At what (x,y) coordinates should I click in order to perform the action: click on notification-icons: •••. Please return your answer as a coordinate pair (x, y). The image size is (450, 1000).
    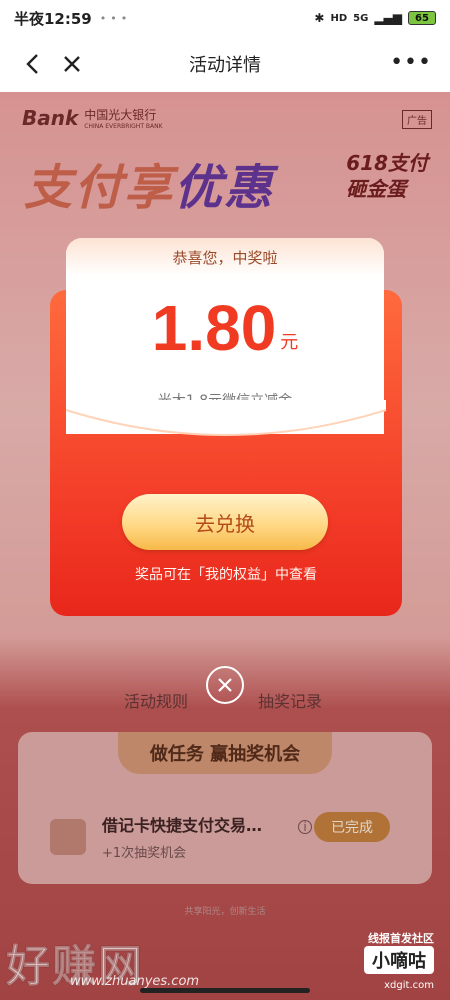
    Looking at the image, I should click on (115, 18).